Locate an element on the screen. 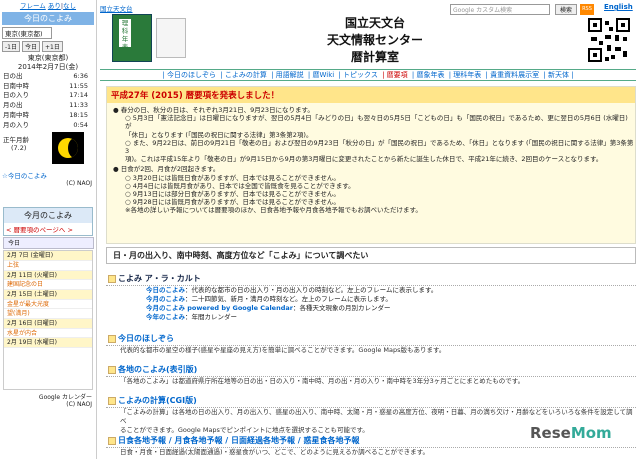 This screenshot has width=640, height=459. occultation-forecast-link: 惑星食各地予報 is located at coordinates (332, 440).